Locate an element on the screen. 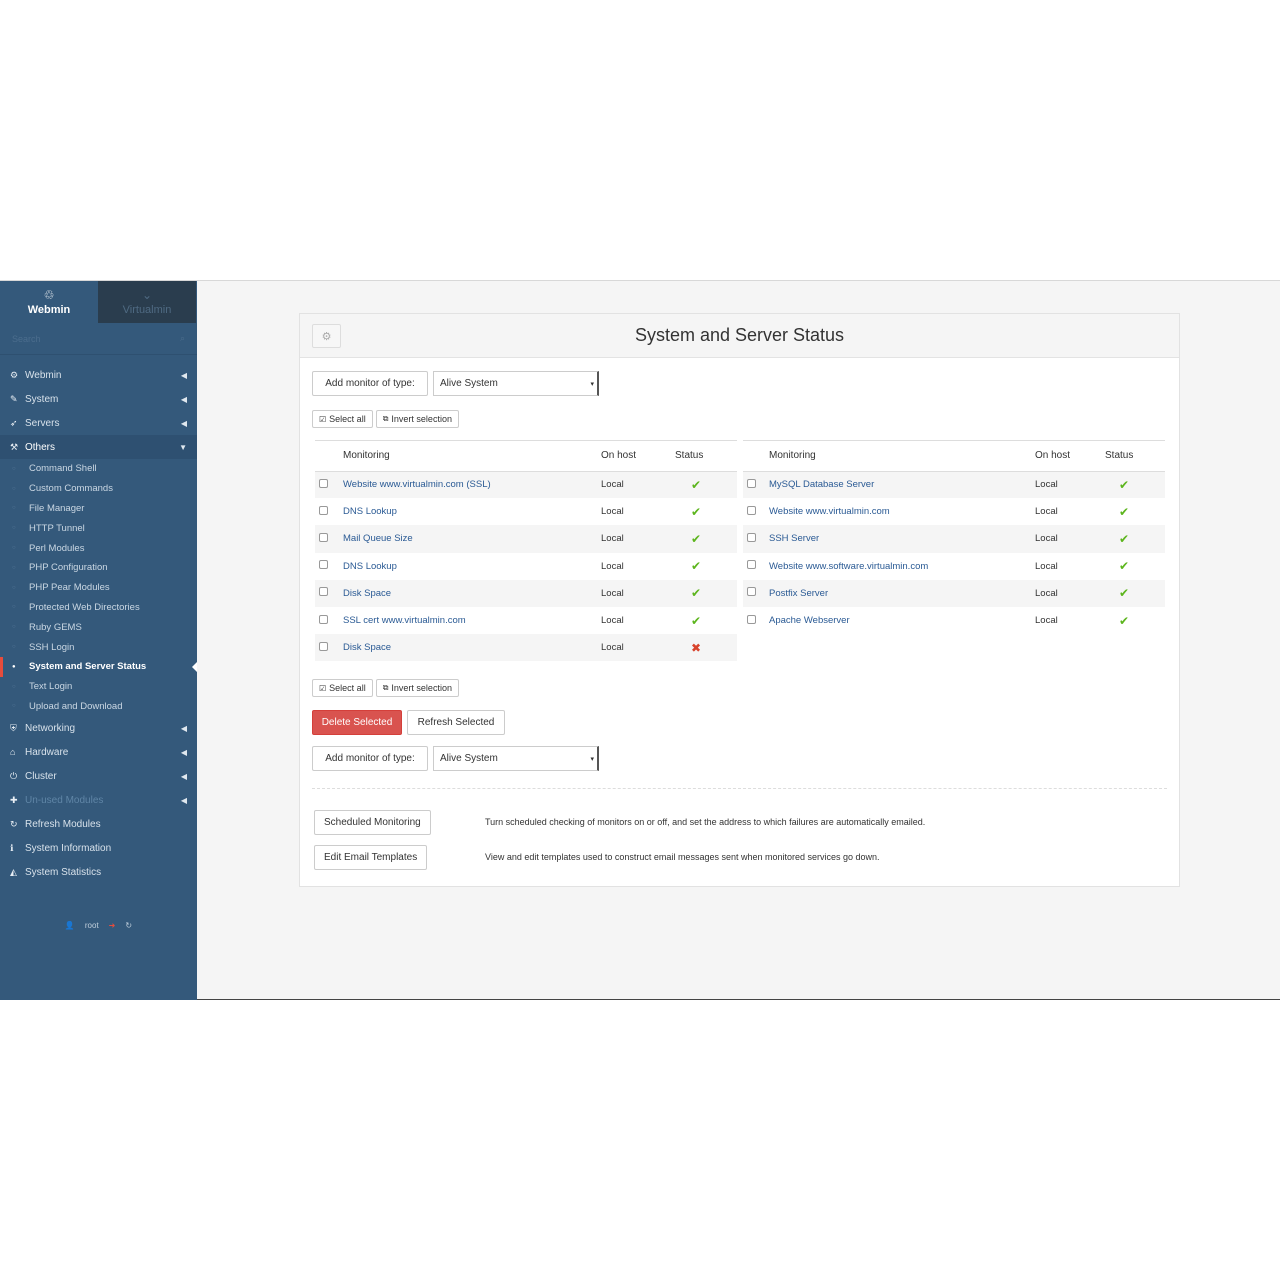  sidebar-subitem-ssh-login: ○ SSH Login is located at coordinates (98, 647).